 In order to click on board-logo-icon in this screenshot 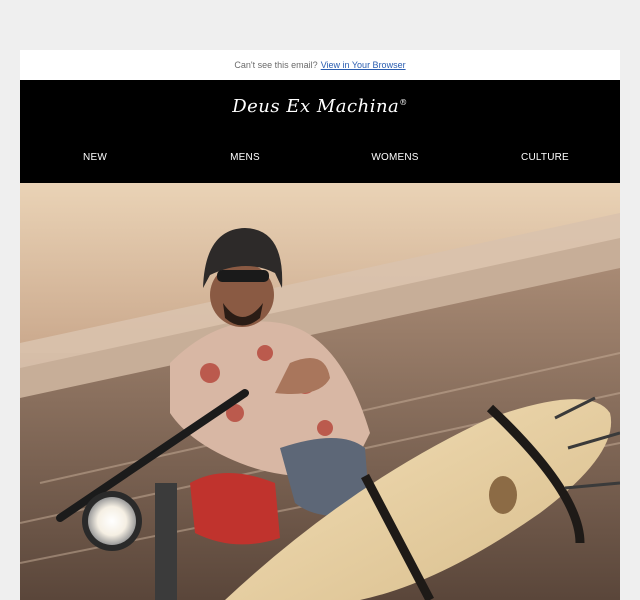, I will do `click(503, 495)`.